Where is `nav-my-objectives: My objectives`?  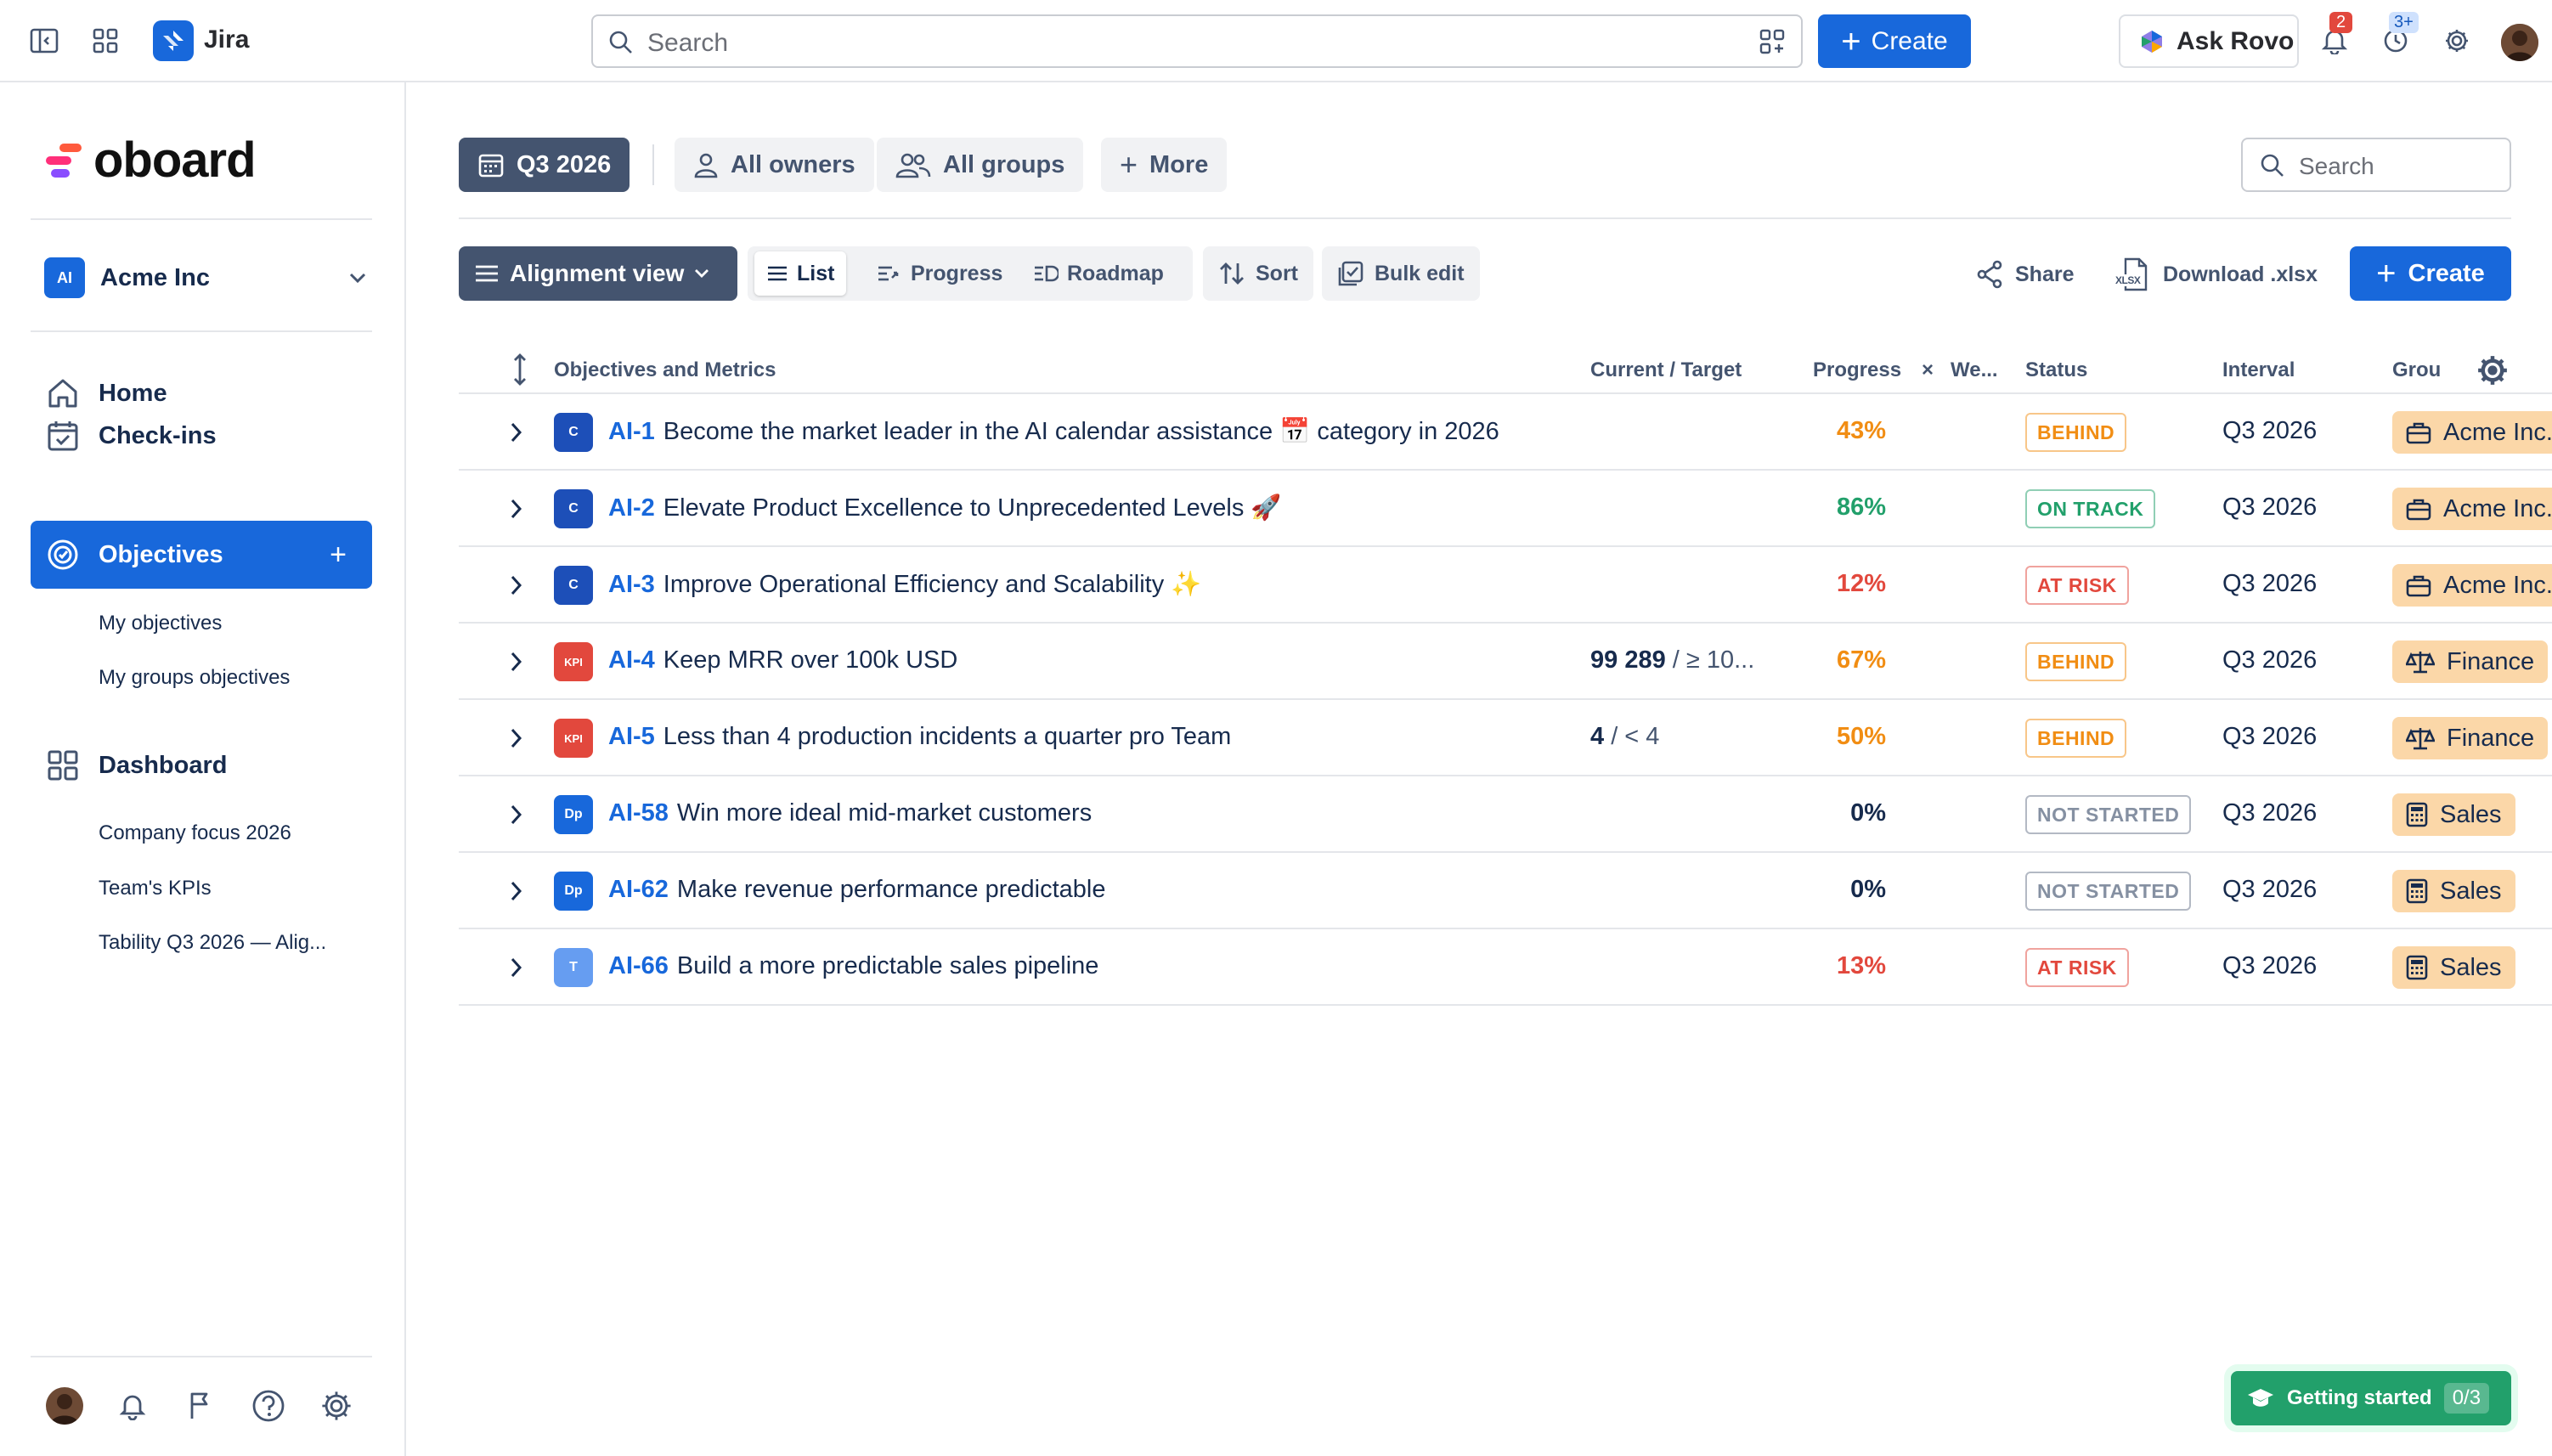 nav-my-objectives: My objectives is located at coordinates (160, 624).